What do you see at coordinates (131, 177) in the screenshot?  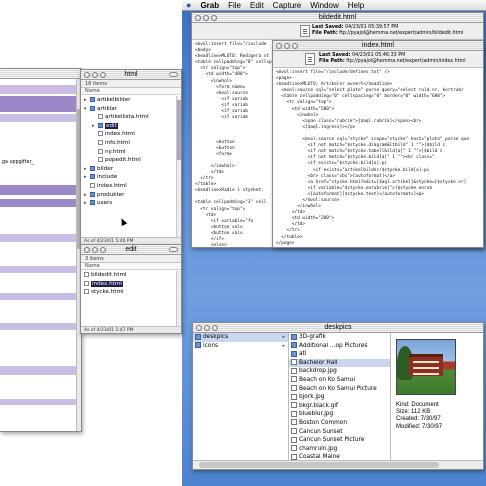 I see `list-item: ▸ include` at bounding box center [131, 177].